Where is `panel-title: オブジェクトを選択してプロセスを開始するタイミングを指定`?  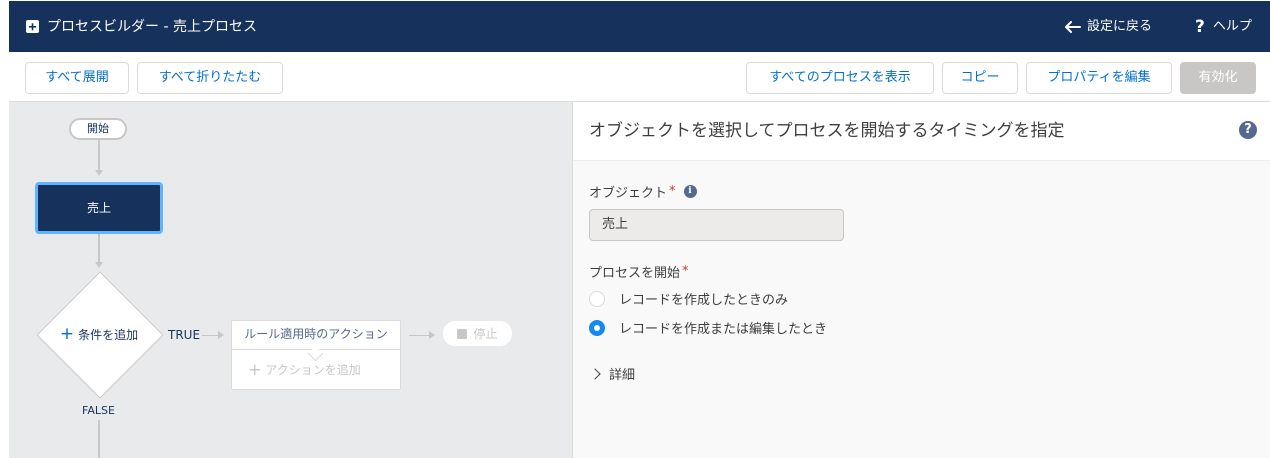 panel-title: オブジェクトを選択してプロセスを開始するタイミングを指定 is located at coordinates (827, 131).